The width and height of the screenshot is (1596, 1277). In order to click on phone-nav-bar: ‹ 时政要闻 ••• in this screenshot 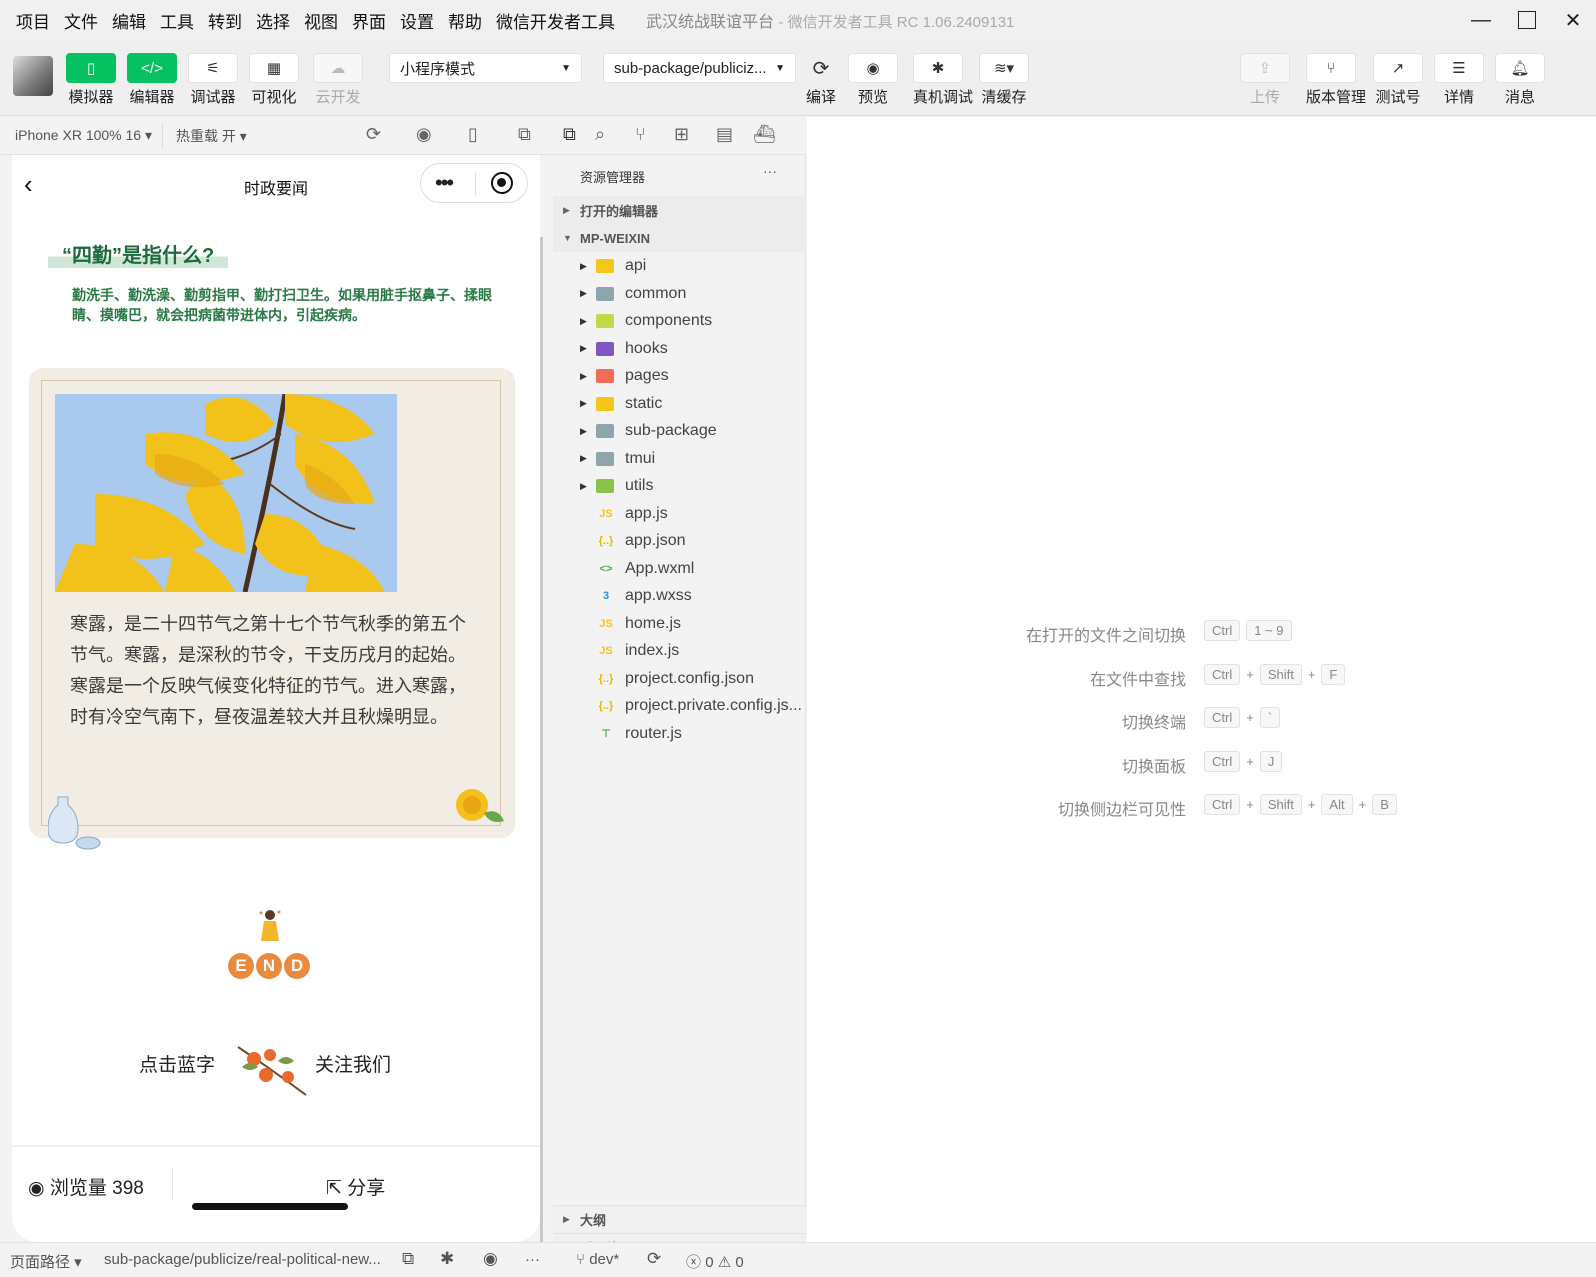, I will do `click(276, 186)`.